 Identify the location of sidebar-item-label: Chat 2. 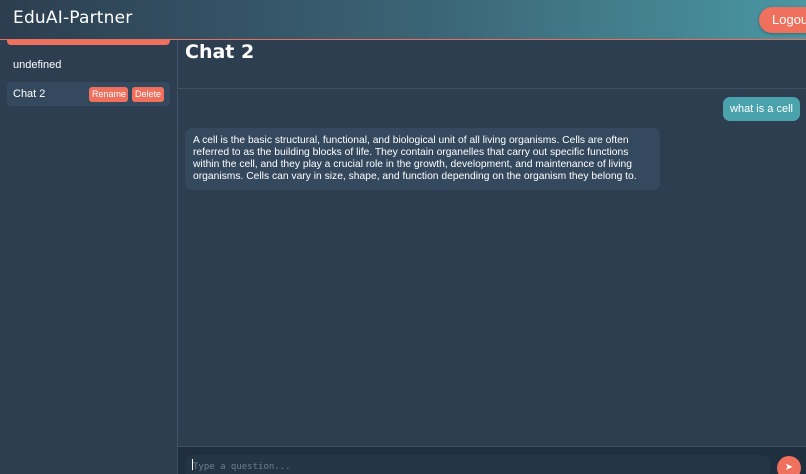
(29, 94).